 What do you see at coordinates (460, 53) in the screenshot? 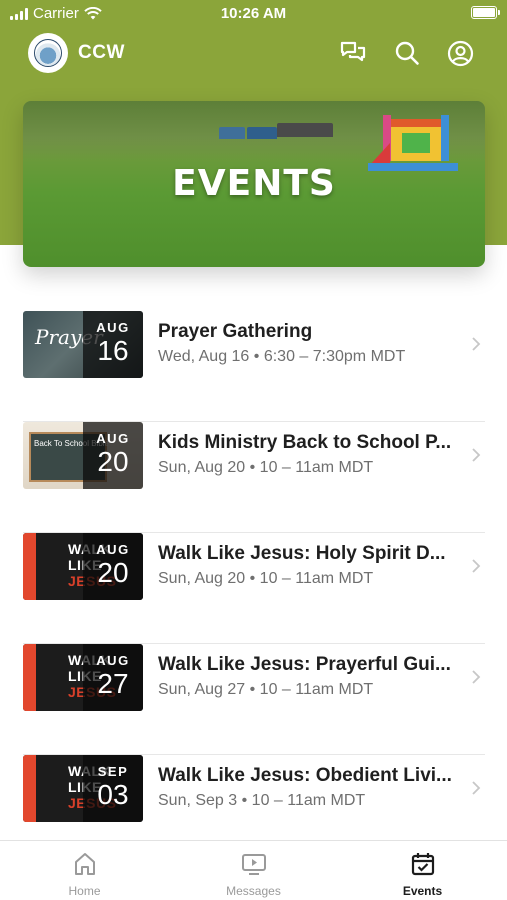
I see `profile-icon` at bounding box center [460, 53].